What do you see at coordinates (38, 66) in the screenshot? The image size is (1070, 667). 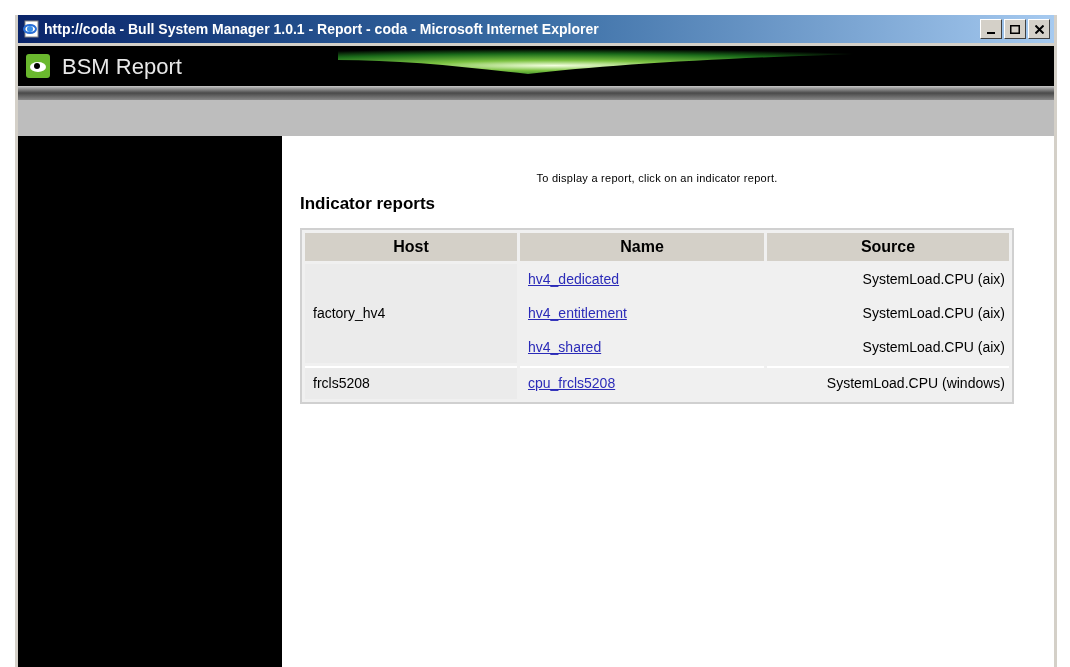 I see `eye-logo-icon` at bounding box center [38, 66].